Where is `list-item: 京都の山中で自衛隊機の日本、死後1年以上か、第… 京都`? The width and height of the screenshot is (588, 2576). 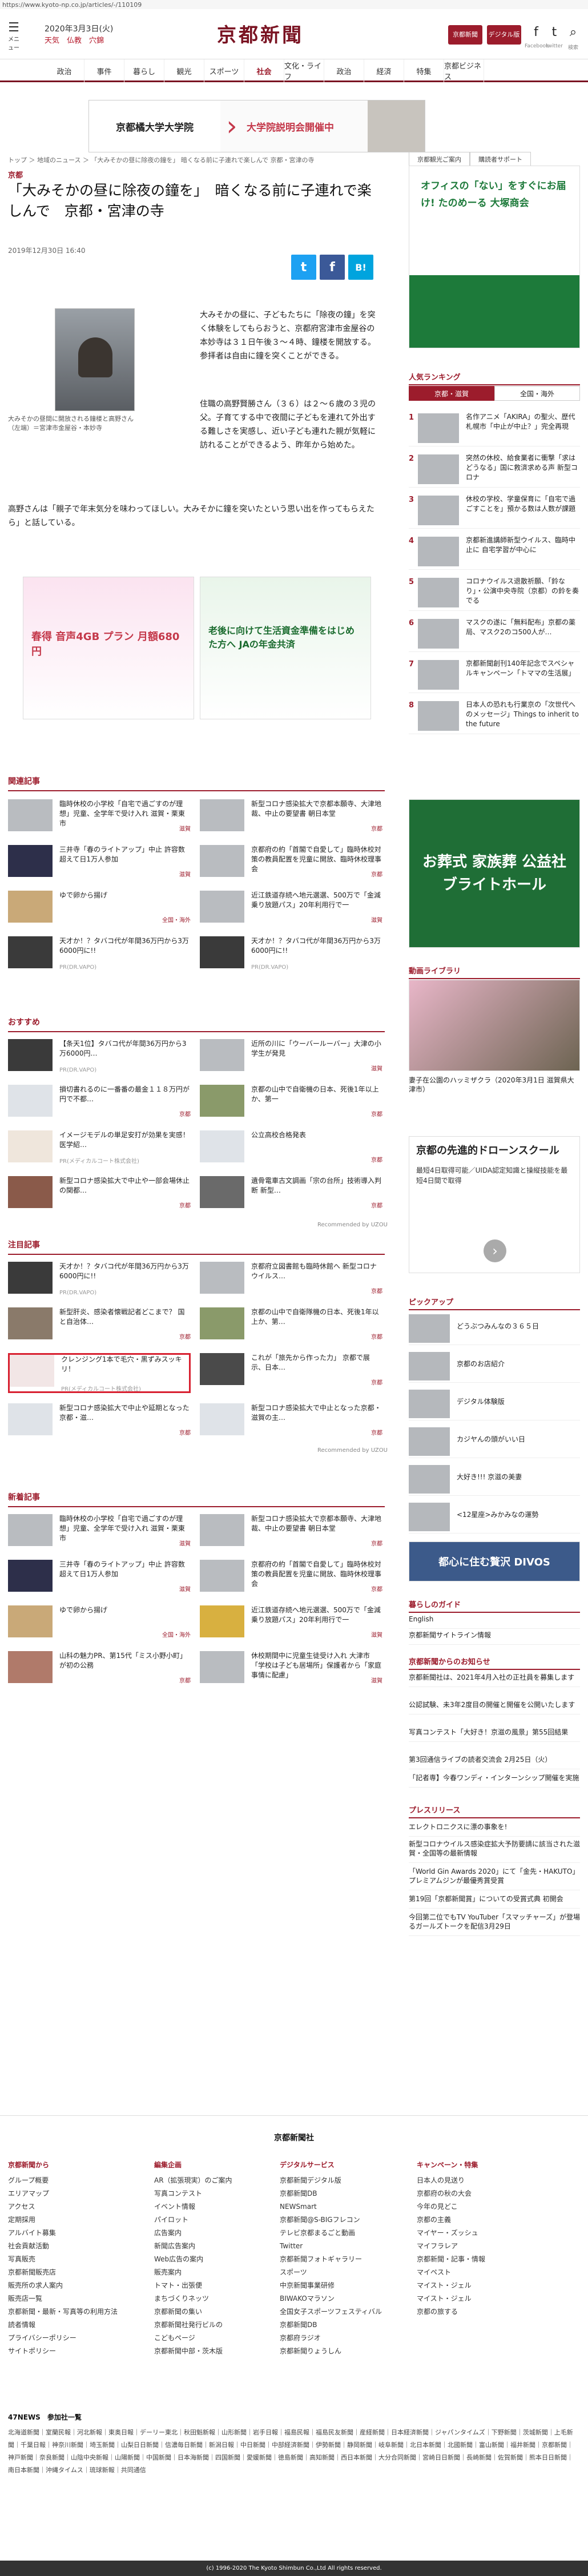 list-item: 京都の山中で自衛隊機の日本、死後1年以上か、第… 京都 is located at coordinates (291, 1324).